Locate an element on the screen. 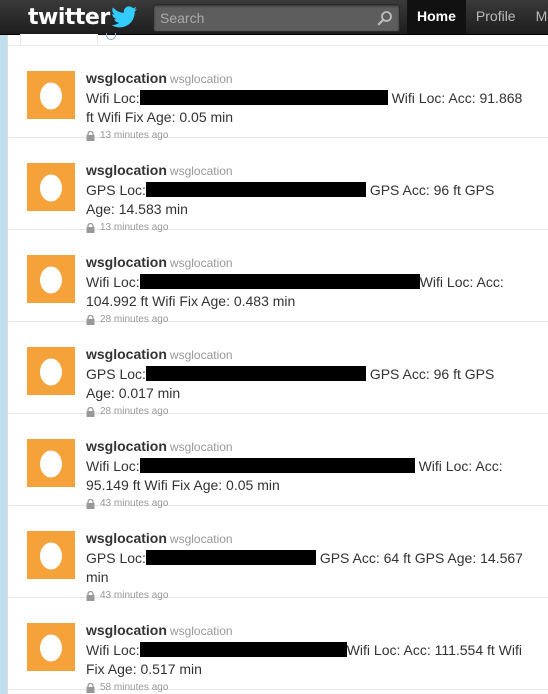  top-bar: twitter Home Profile Me is located at coordinates (274, 17).